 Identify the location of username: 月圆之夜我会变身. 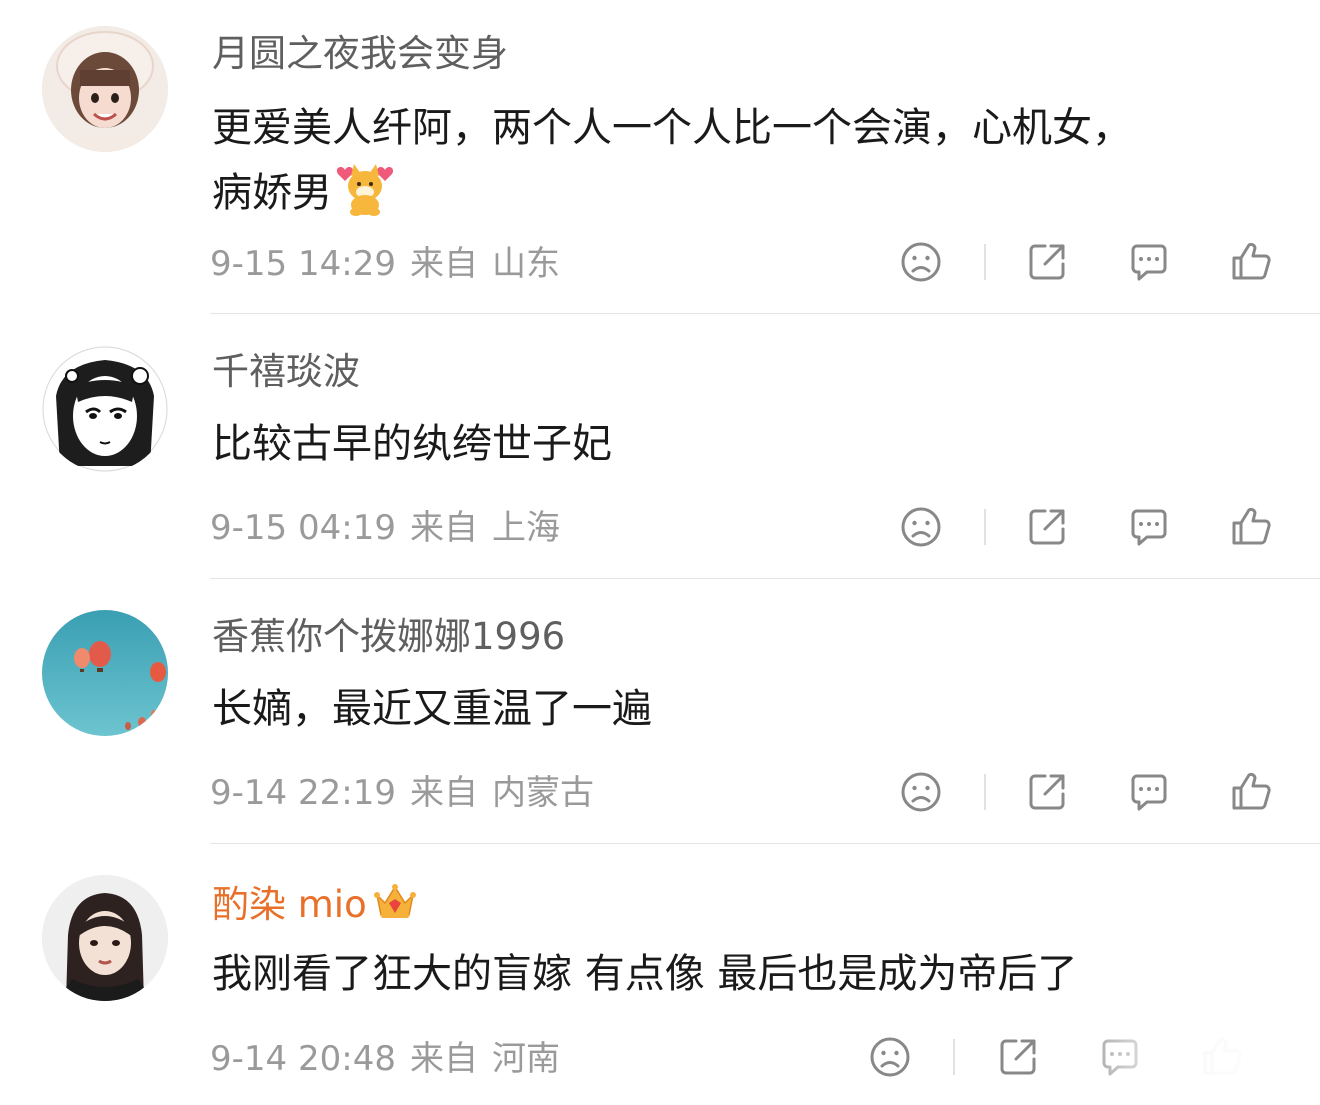
(360, 54).